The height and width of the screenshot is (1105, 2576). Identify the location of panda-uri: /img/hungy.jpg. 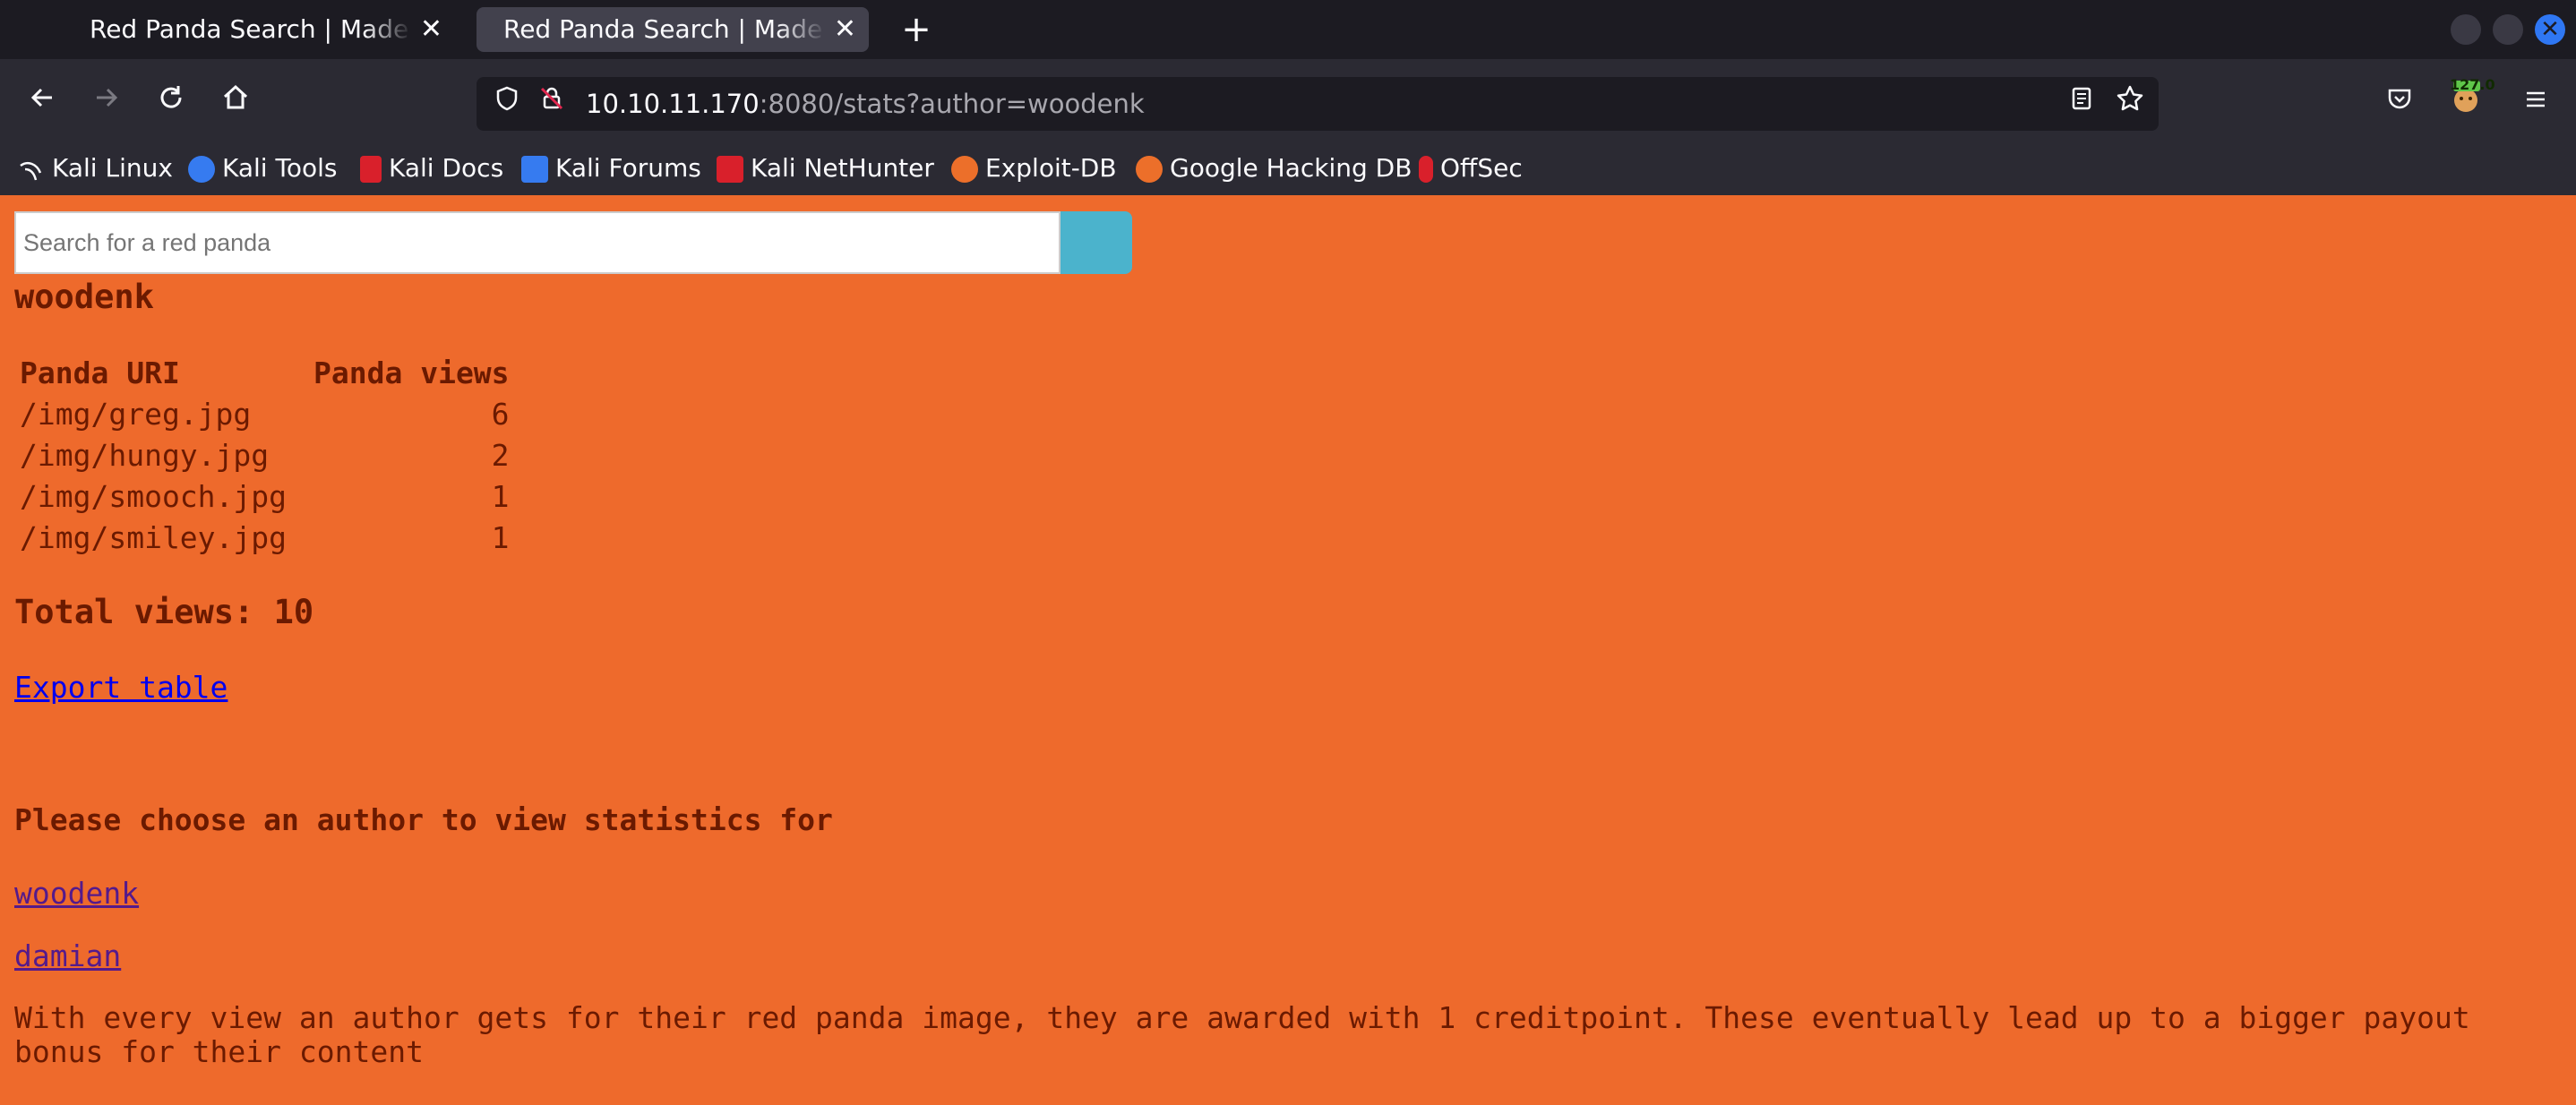
(145, 456).